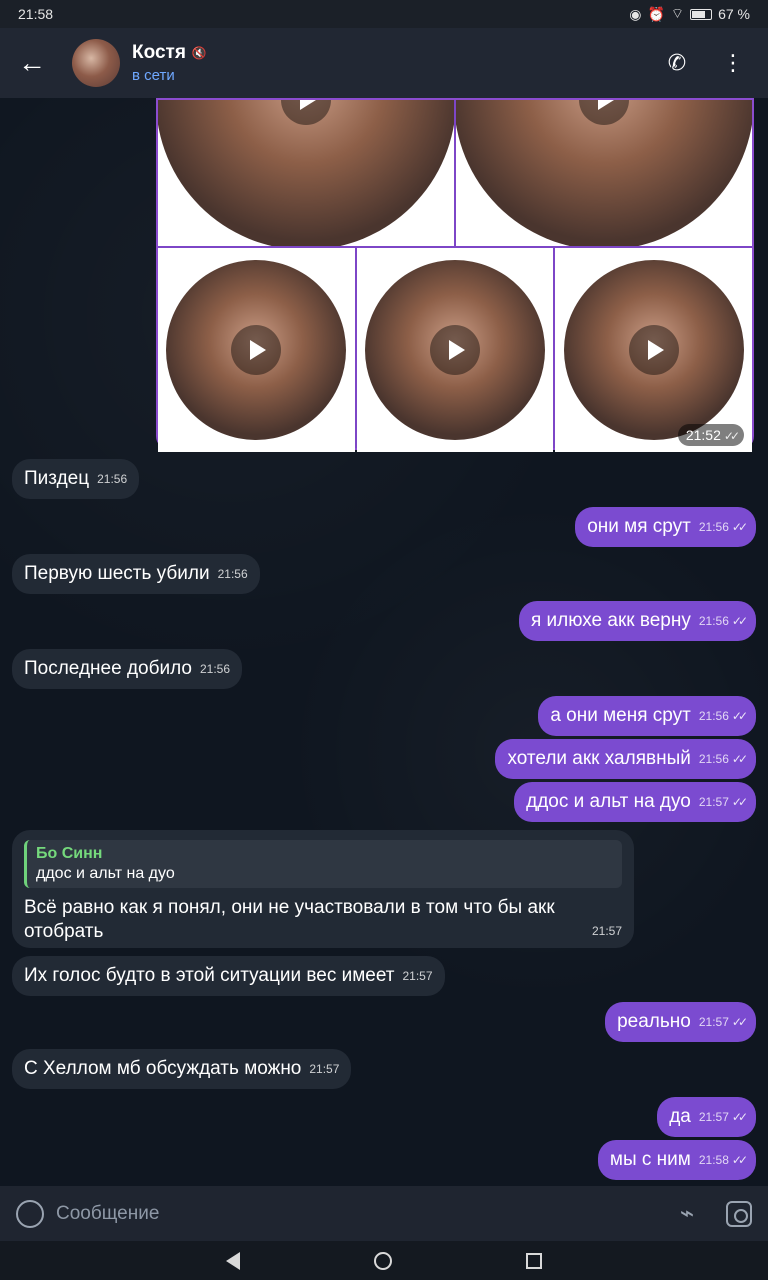 This screenshot has width=768, height=1280. I want to click on mute-icon: 🔇, so click(199, 53).